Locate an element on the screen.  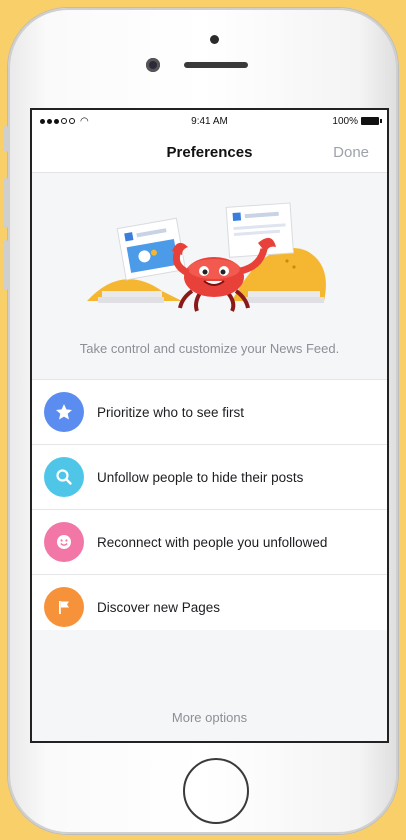
home-button is located at coordinates (216, 791).